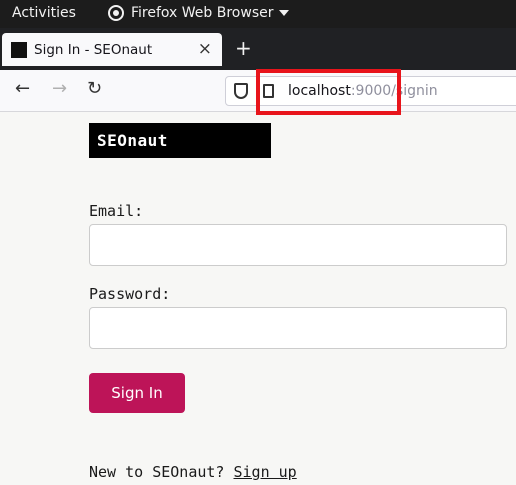 The height and width of the screenshot is (485, 516). Describe the element at coordinates (93, 49) in the screenshot. I see `tab-title: Sign In - SEOnaut` at that location.